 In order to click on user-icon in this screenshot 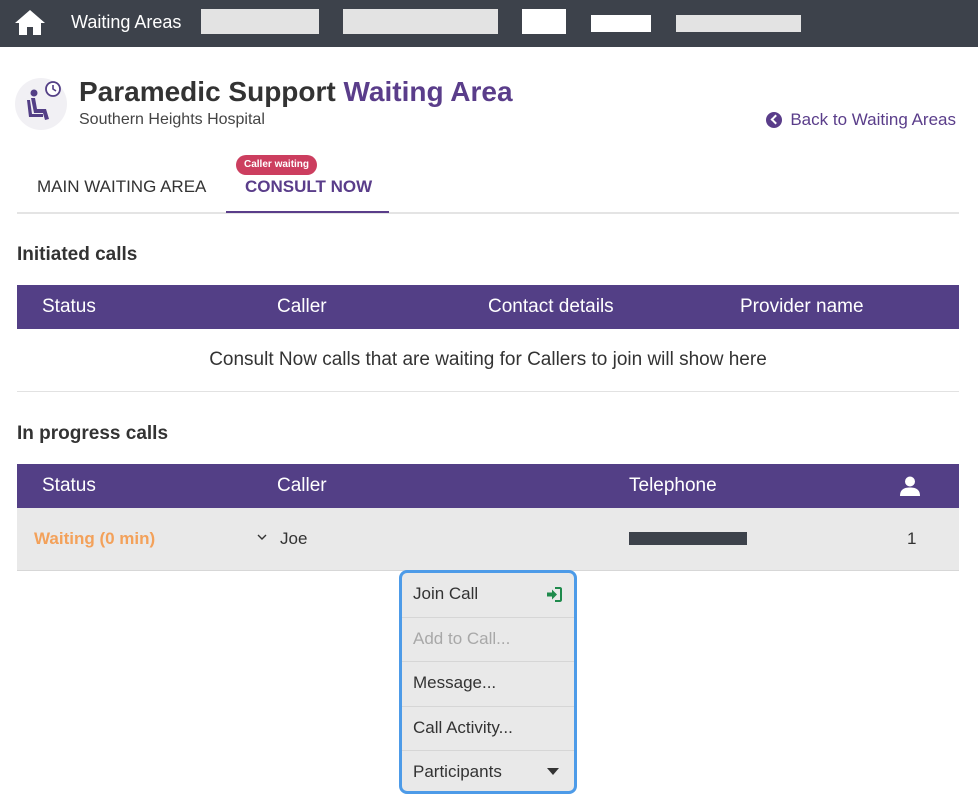, I will do `click(910, 486)`.